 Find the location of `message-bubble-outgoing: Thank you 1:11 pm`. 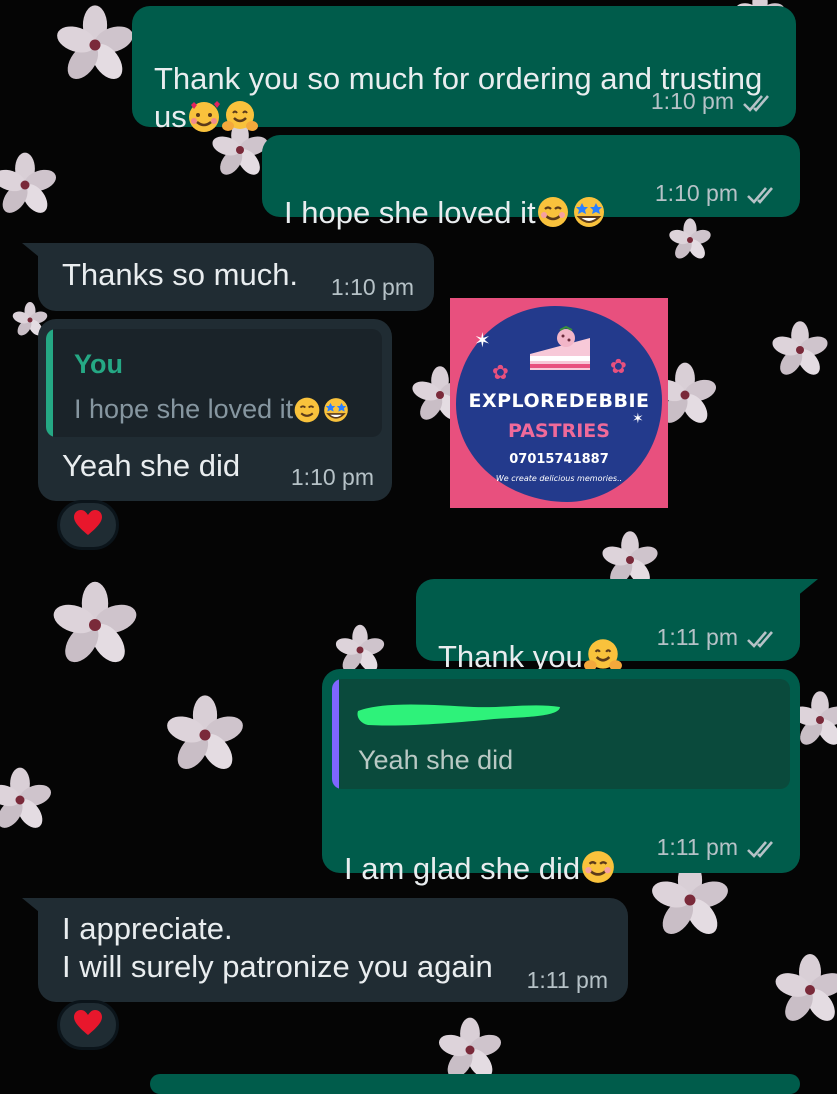

message-bubble-outgoing: Thank you 1:11 pm is located at coordinates (608, 626).